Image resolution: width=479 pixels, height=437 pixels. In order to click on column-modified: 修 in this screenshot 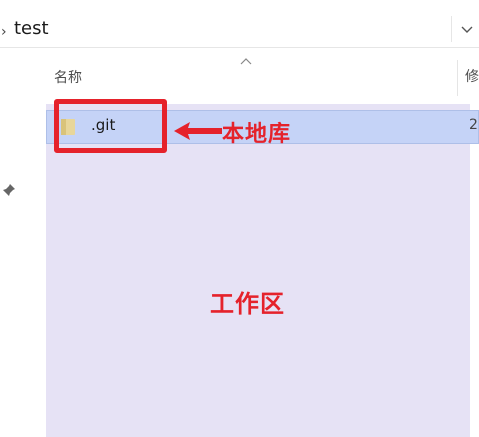, I will do `click(472, 76)`.